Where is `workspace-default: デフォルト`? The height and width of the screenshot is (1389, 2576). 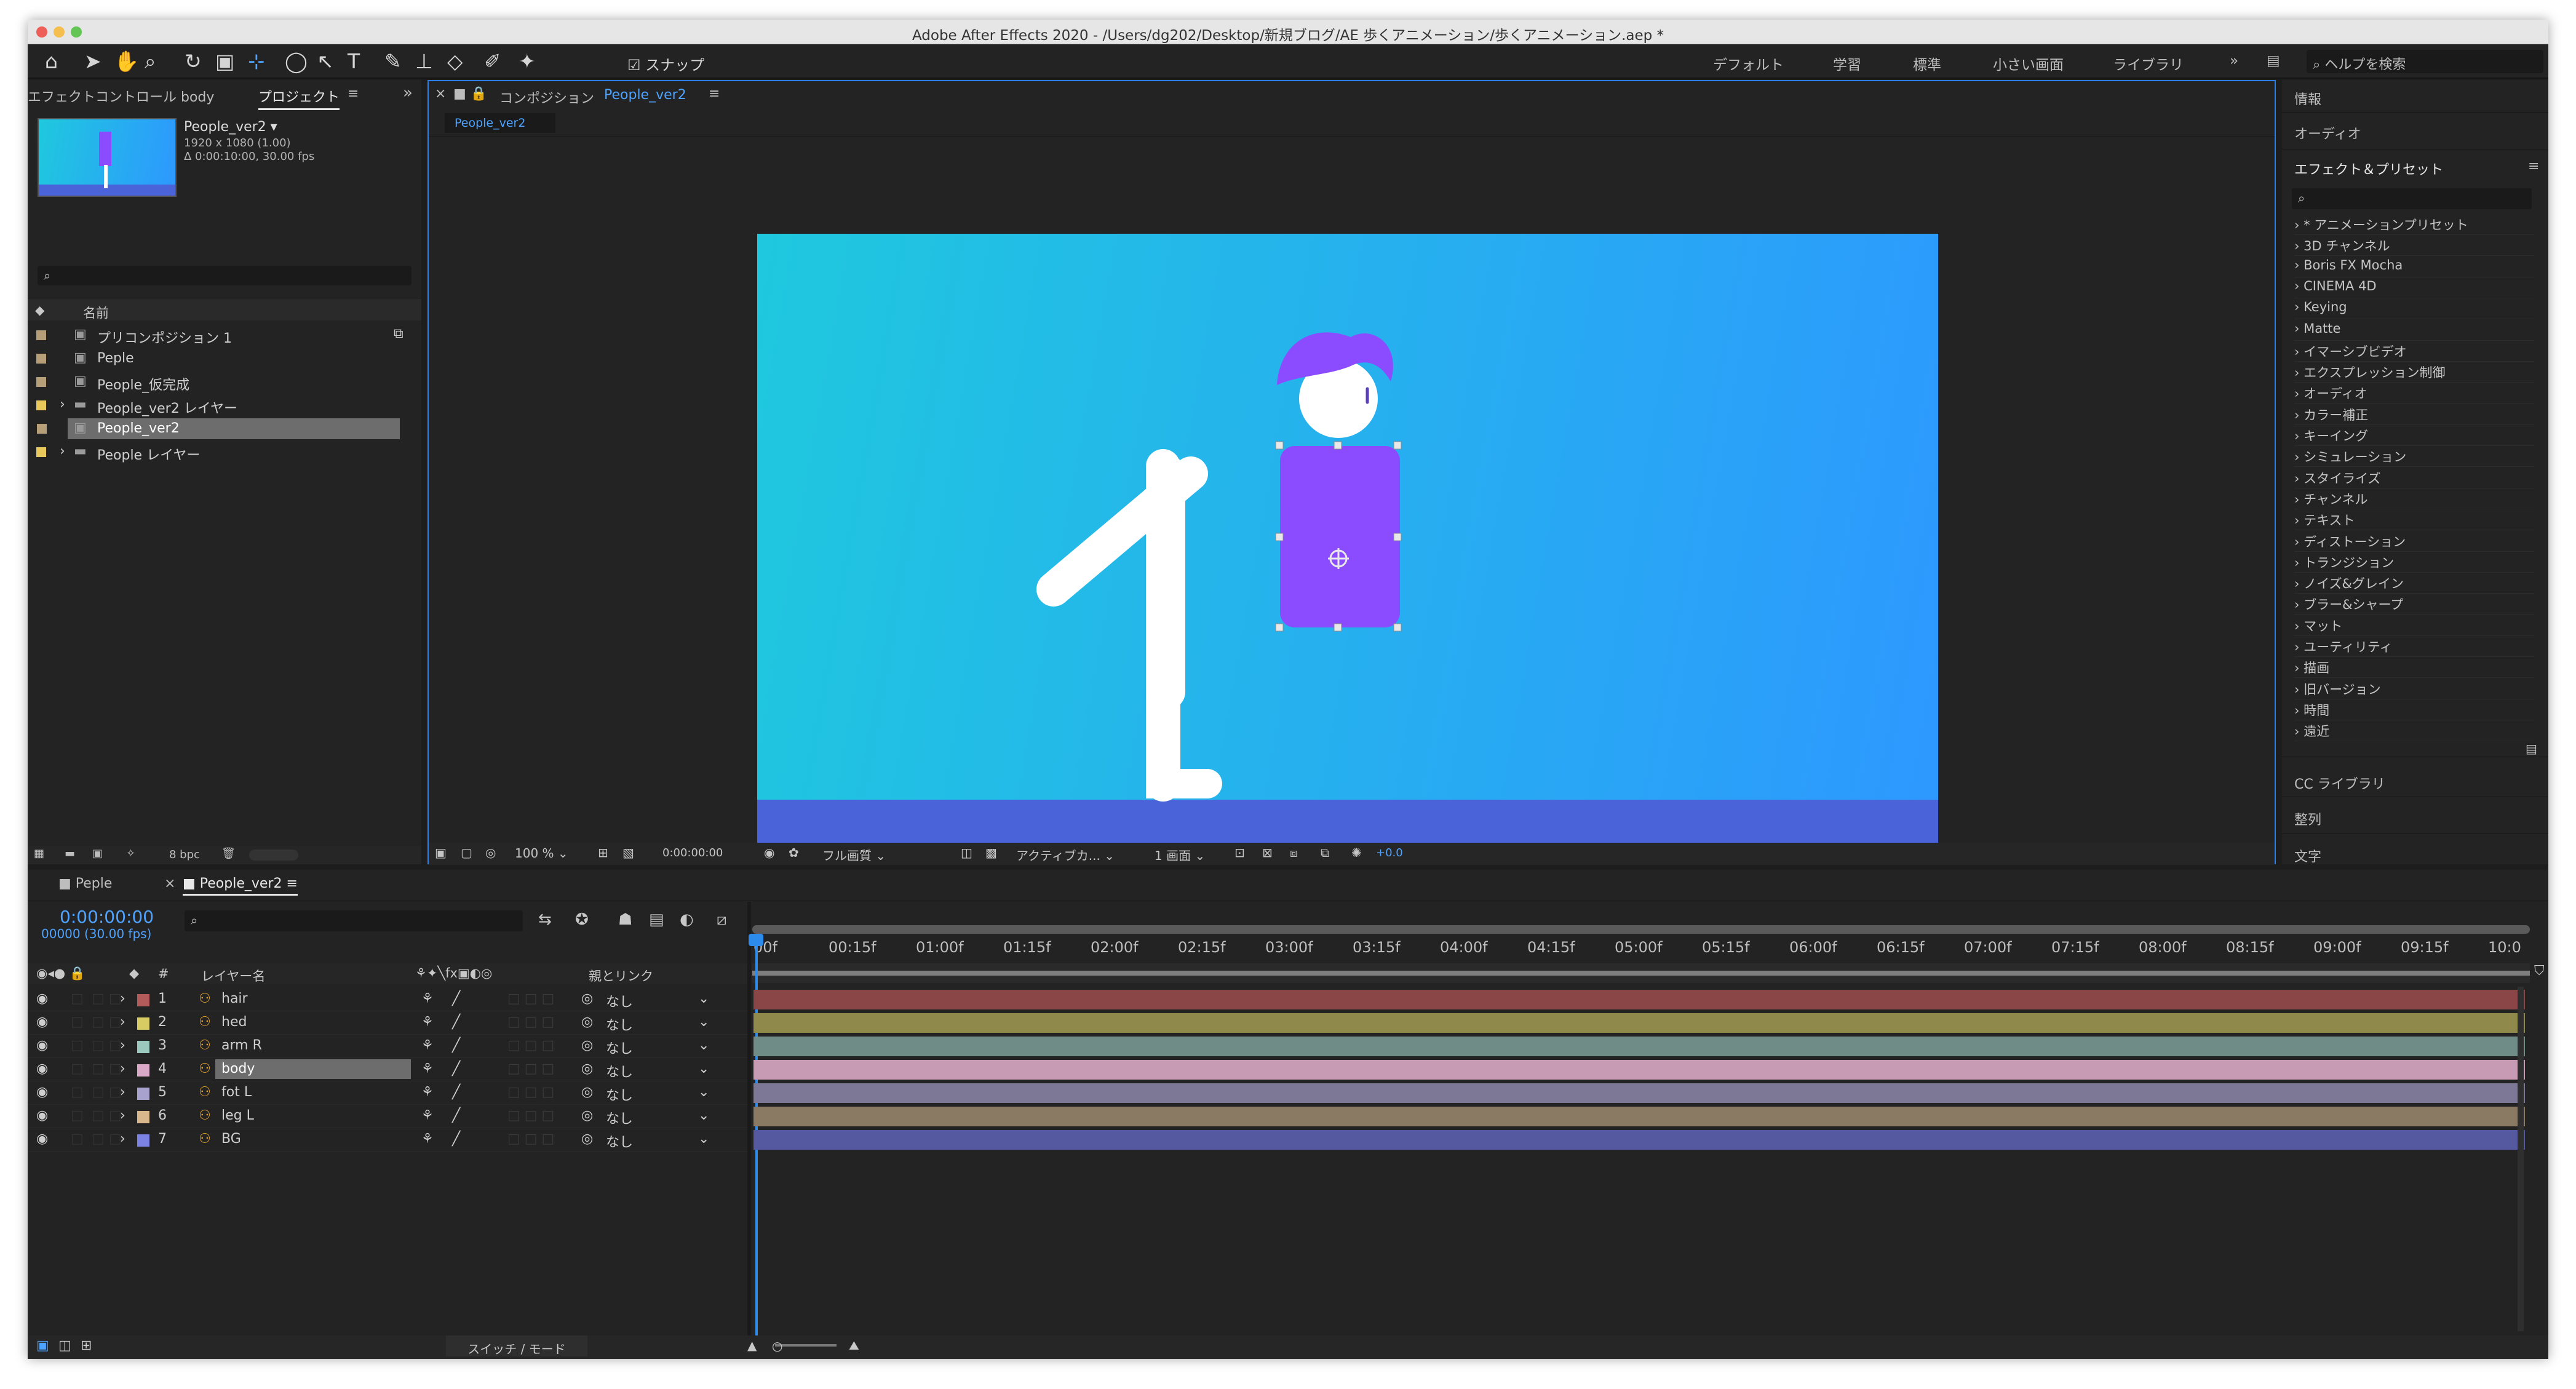
workspace-default: デフォルト is located at coordinates (1748, 63).